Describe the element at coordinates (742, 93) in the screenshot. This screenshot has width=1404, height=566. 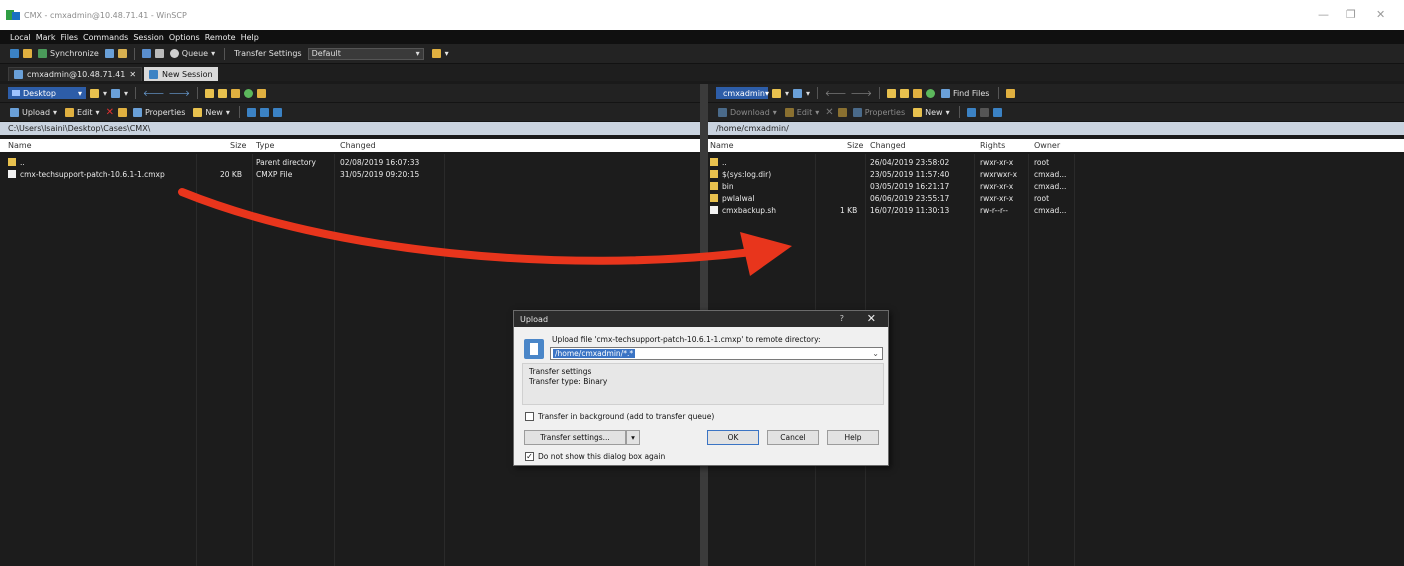
I see `remote-location-select: cmxadmin ▾` at that location.